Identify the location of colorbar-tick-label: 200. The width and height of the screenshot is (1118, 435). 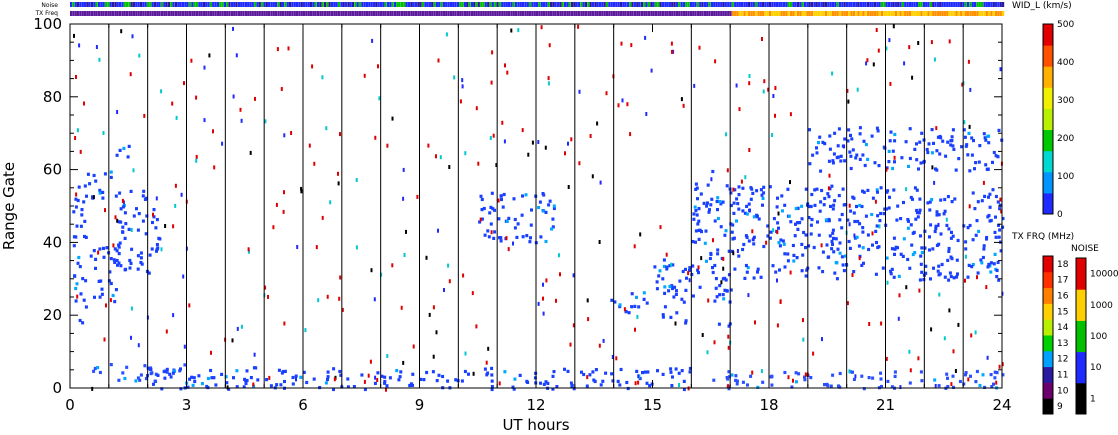
(1065, 139).